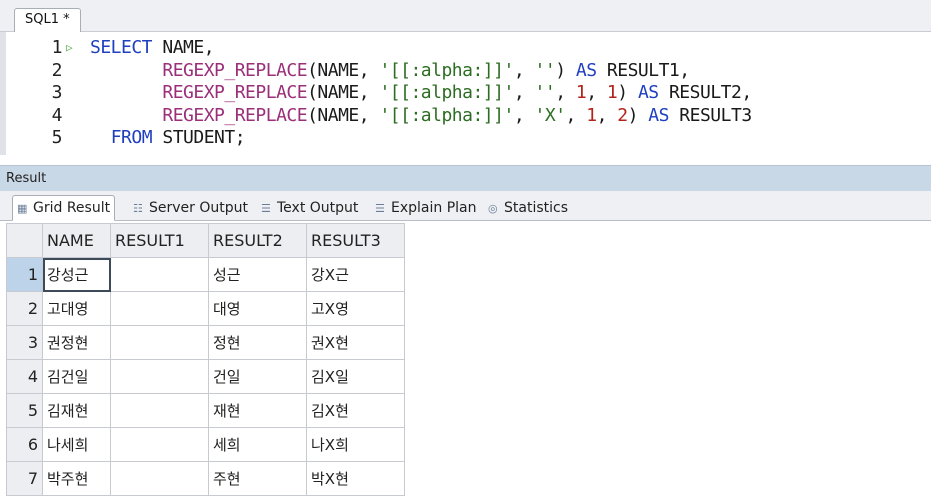  I want to click on column-header-result3: RESULT3, so click(355, 240).